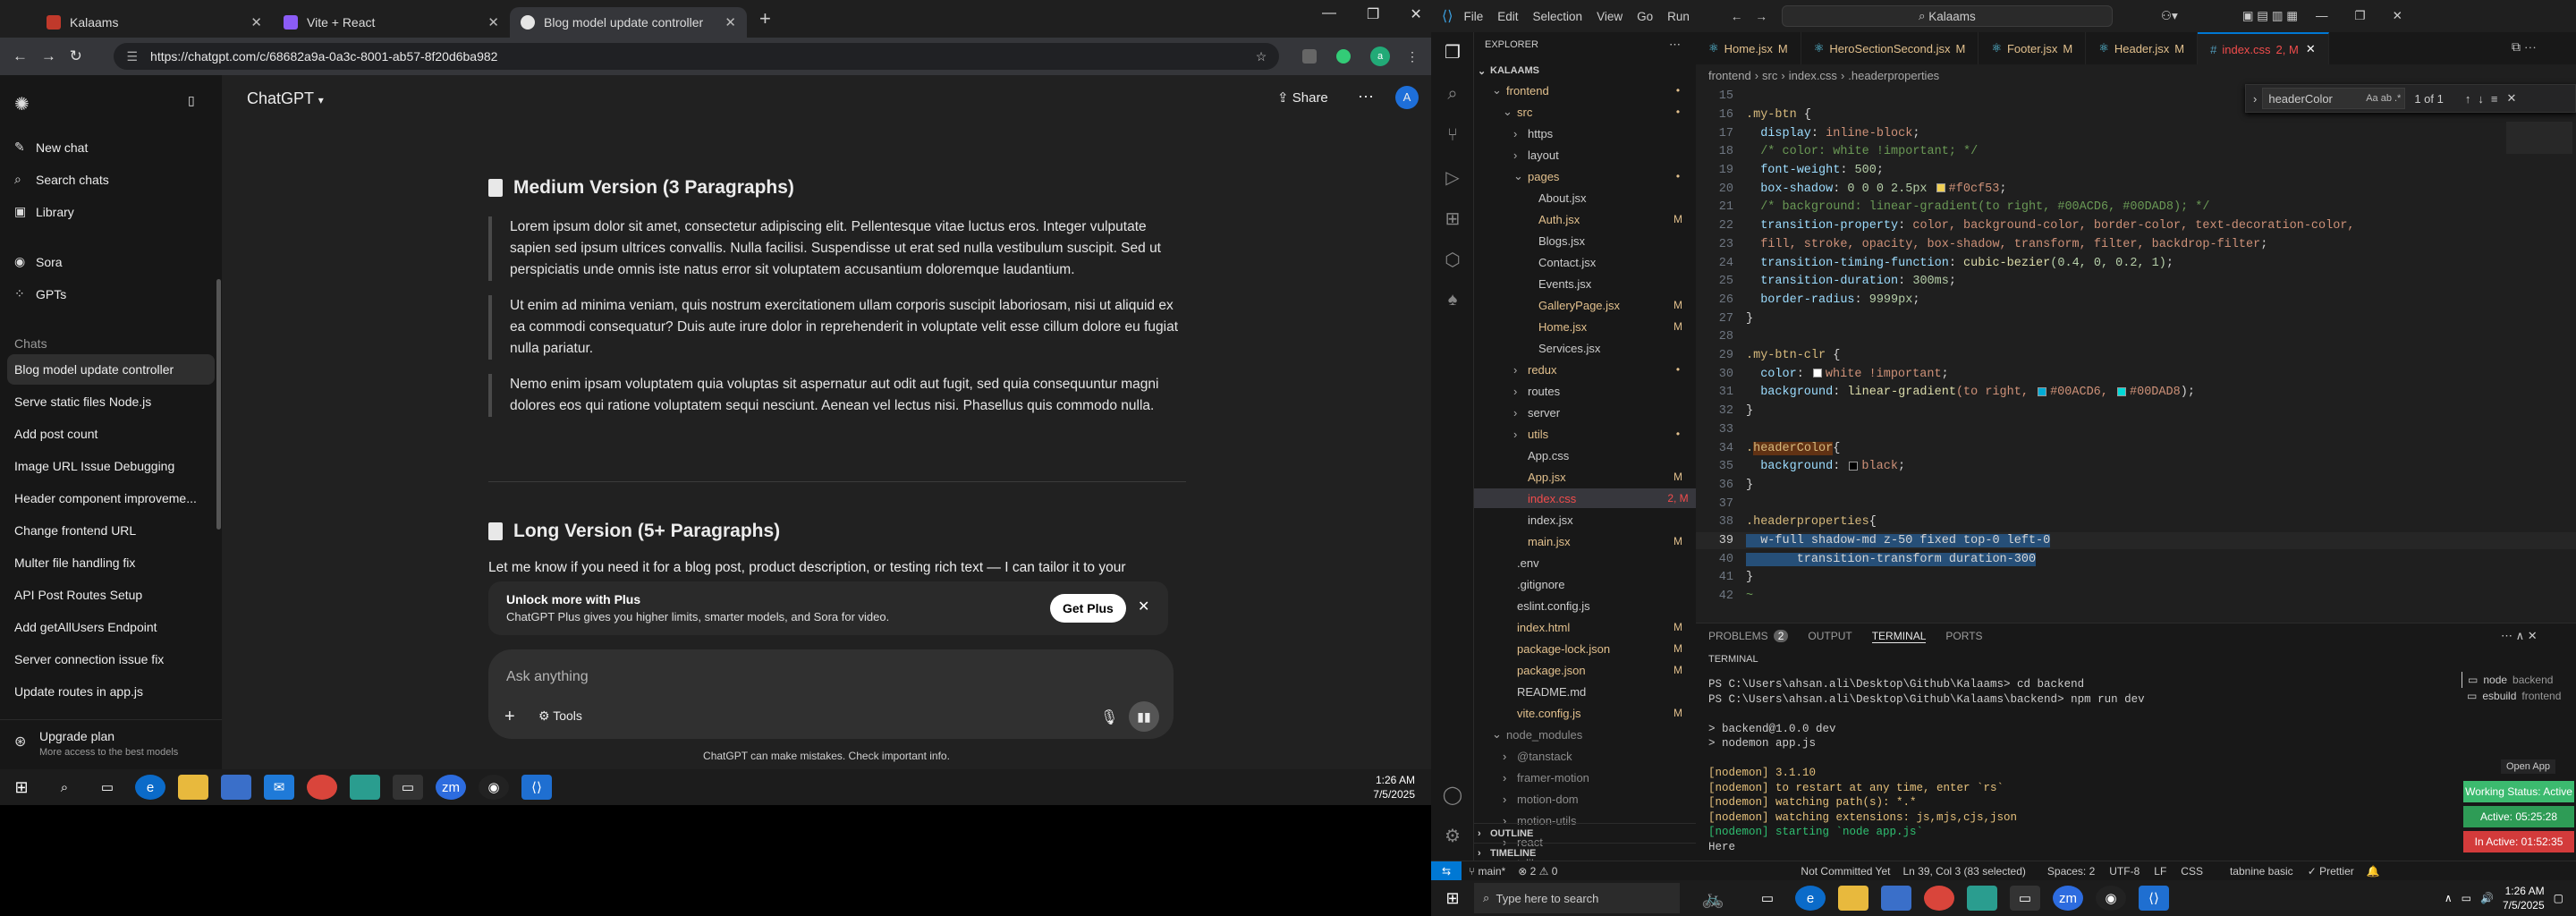 The image size is (2576, 916). What do you see at coordinates (285, 98) in the screenshot?
I see `model-selector: ChatGPT ▾` at bounding box center [285, 98].